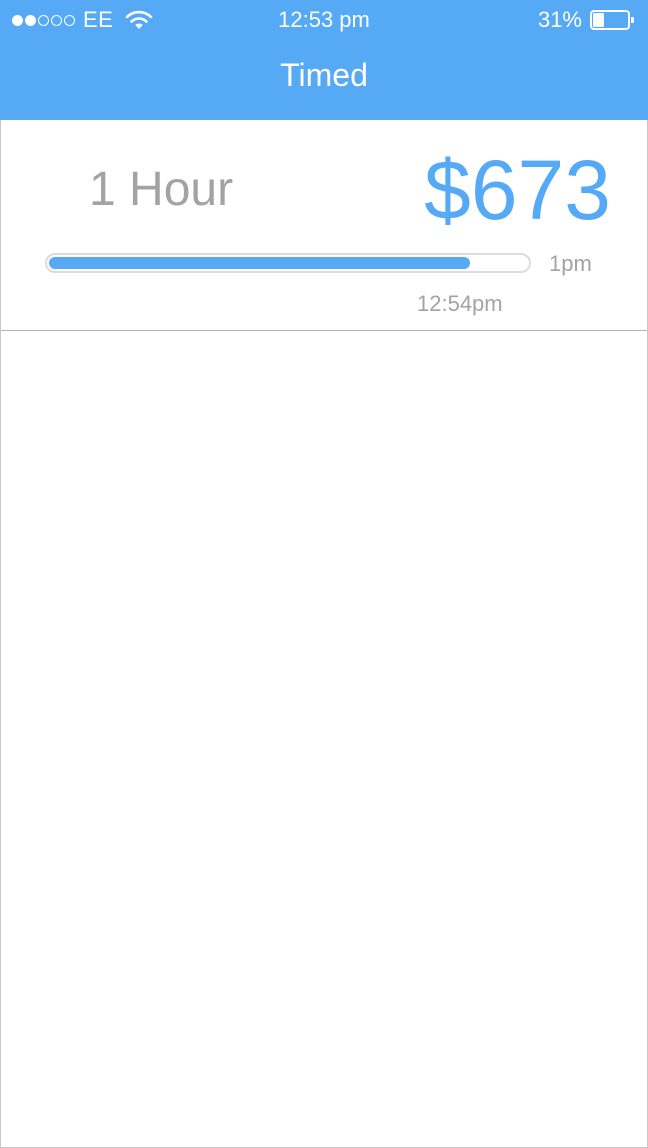 This screenshot has width=648, height=1148. I want to click on page-title: Timed, so click(324, 75).